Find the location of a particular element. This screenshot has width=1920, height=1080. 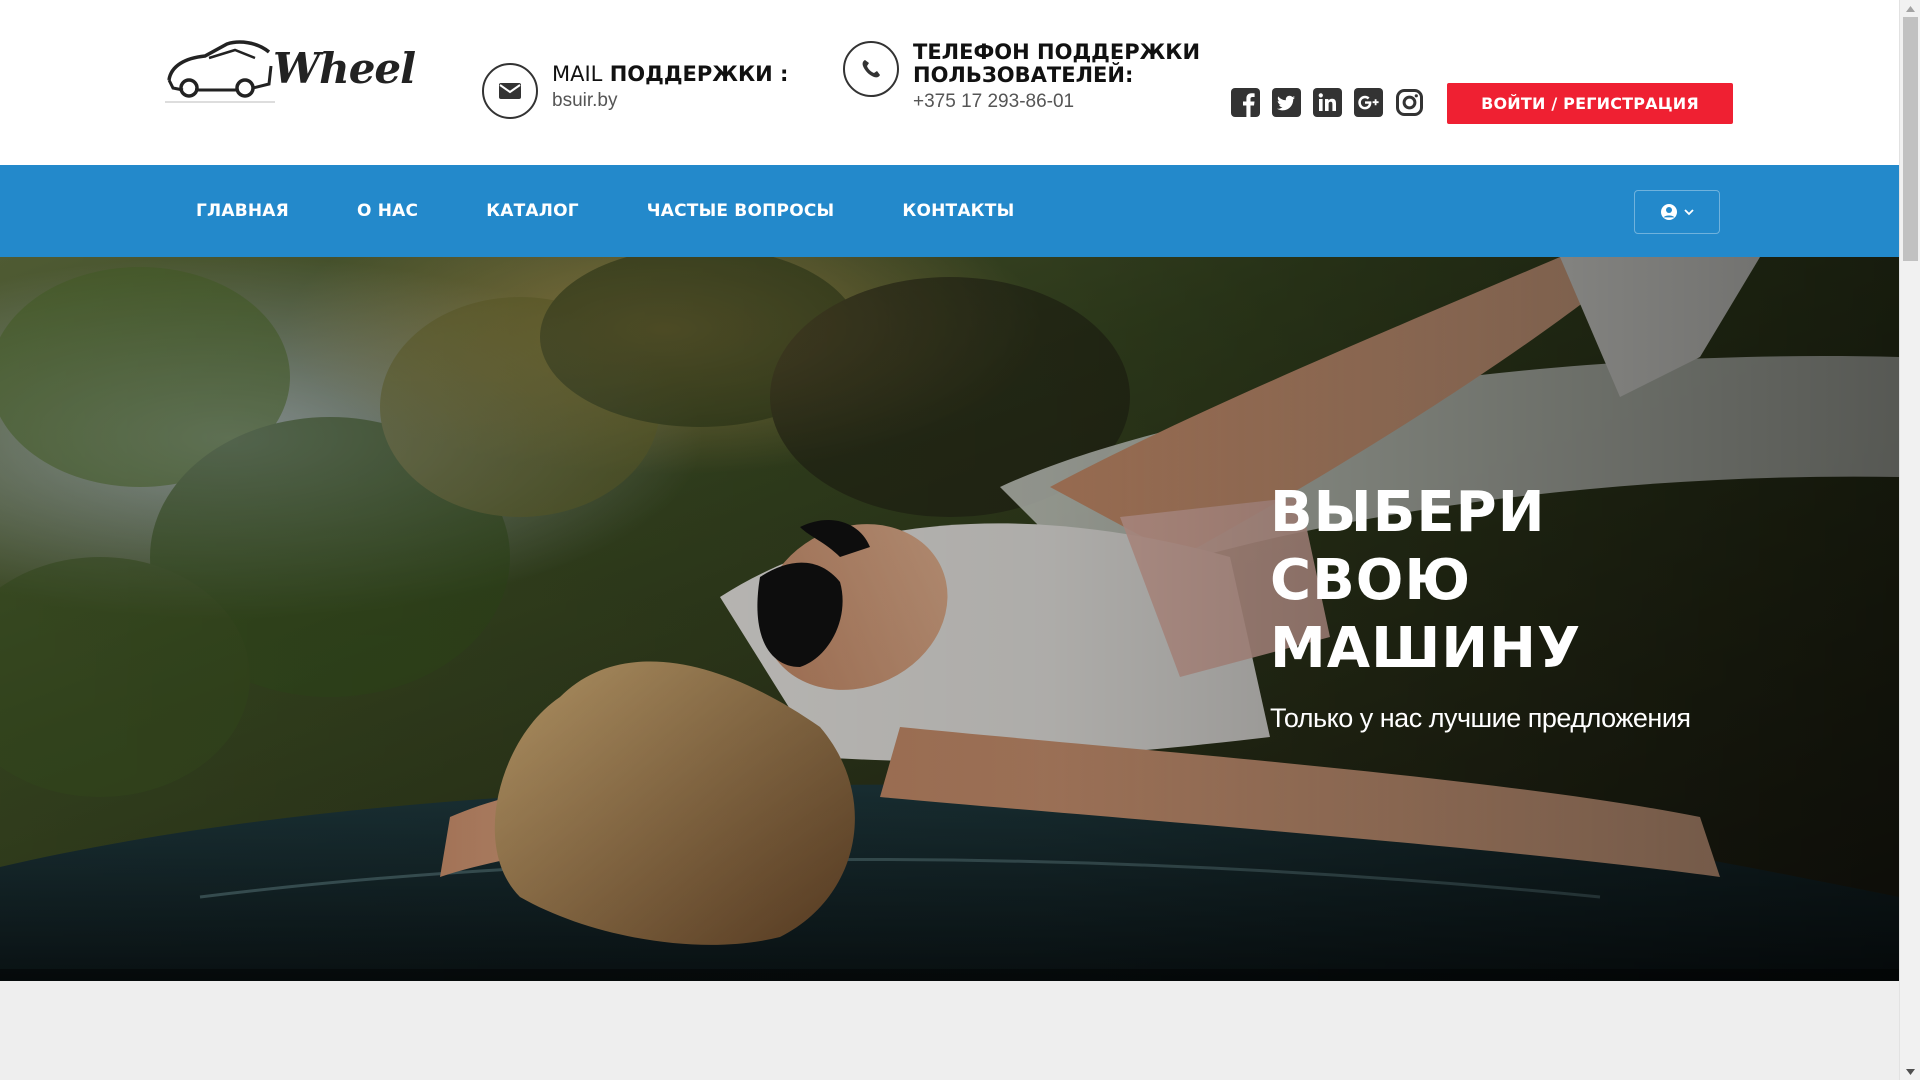

facebook-icon is located at coordinates (1245, 102).